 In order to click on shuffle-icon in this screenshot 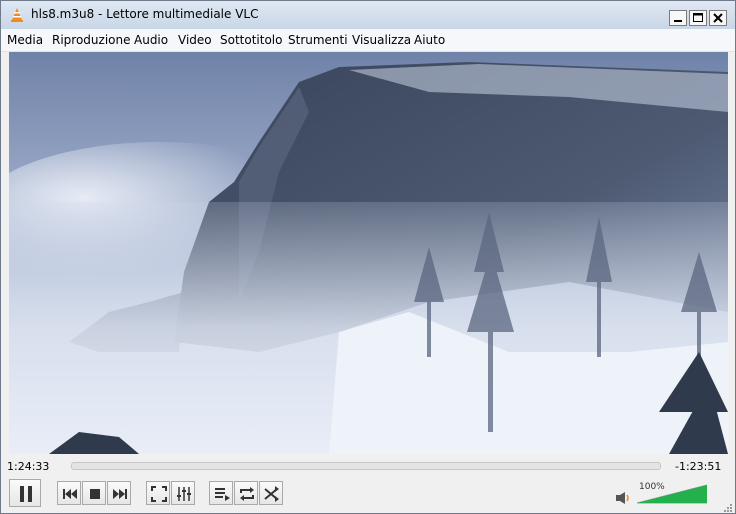, I will do `click(271, 494)`.